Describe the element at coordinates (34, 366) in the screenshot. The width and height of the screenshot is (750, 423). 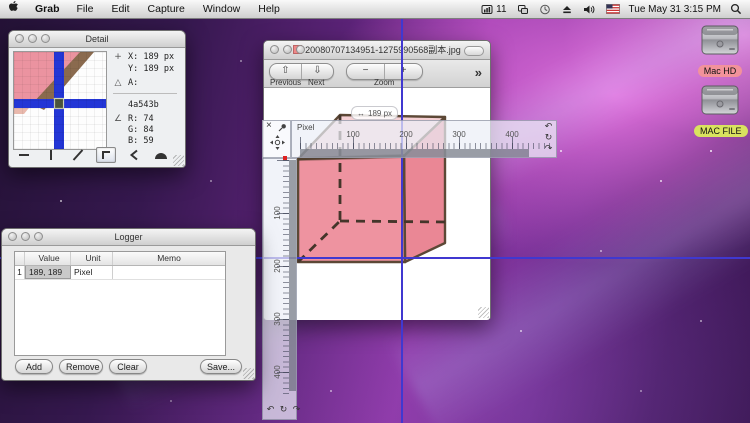
I see `add-button: Add` at that location.